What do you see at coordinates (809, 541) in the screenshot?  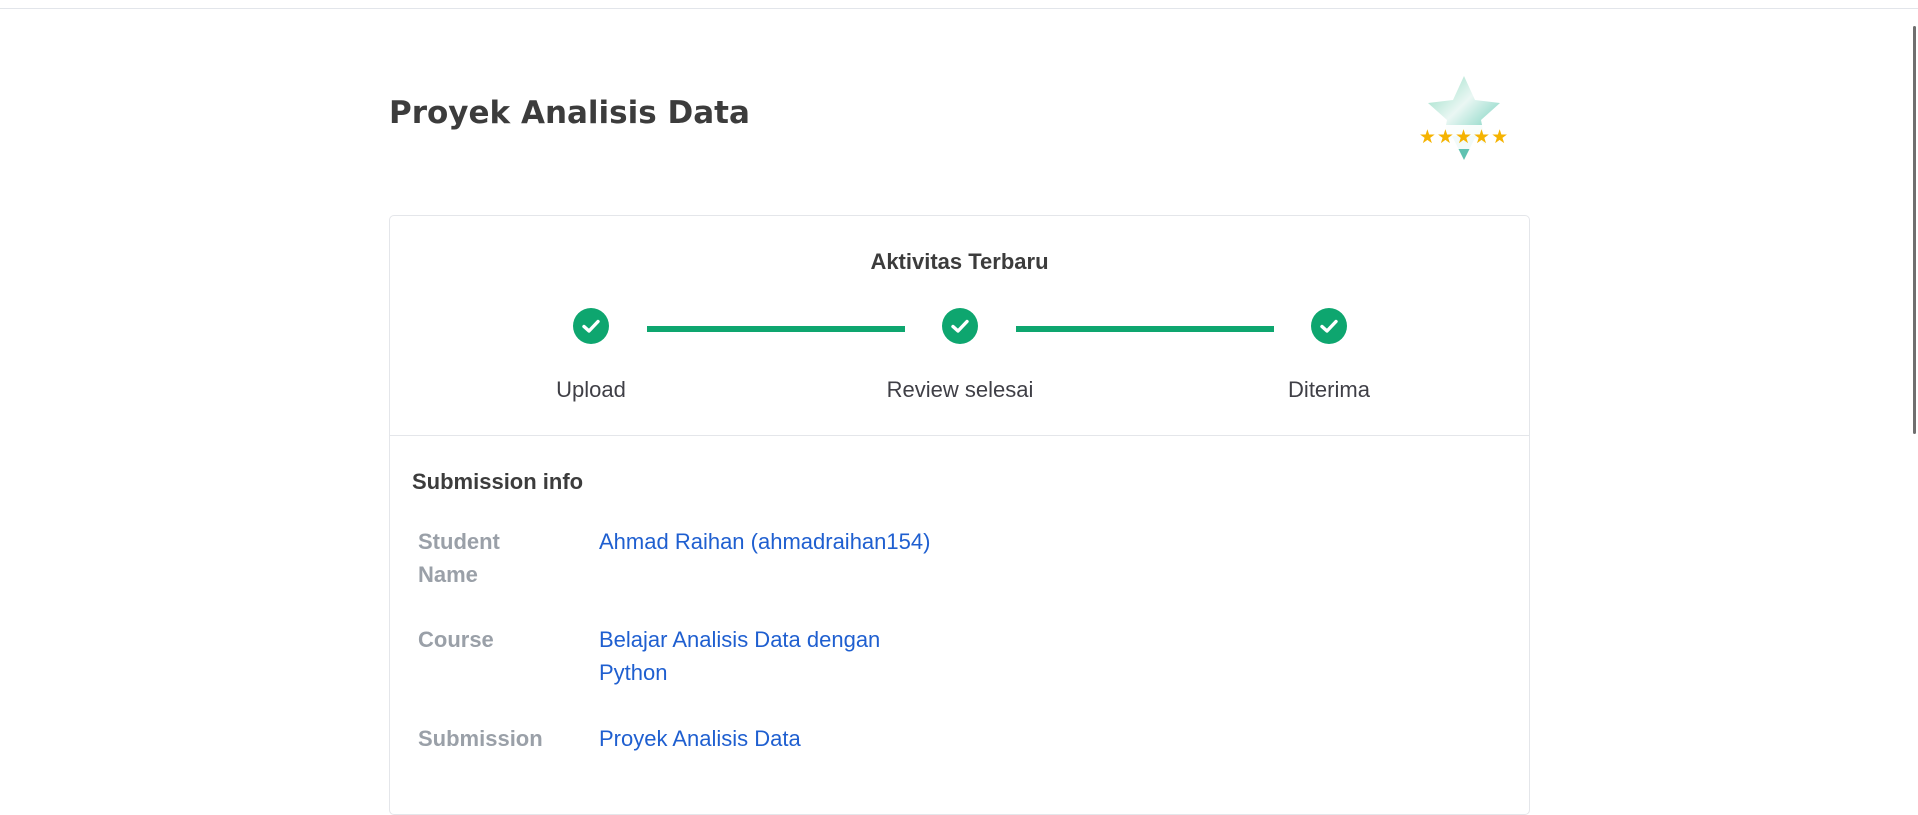 I see `student-name-link: Ahmad Raihan (ahmadraihan154)` at bounding box center [809, 541].